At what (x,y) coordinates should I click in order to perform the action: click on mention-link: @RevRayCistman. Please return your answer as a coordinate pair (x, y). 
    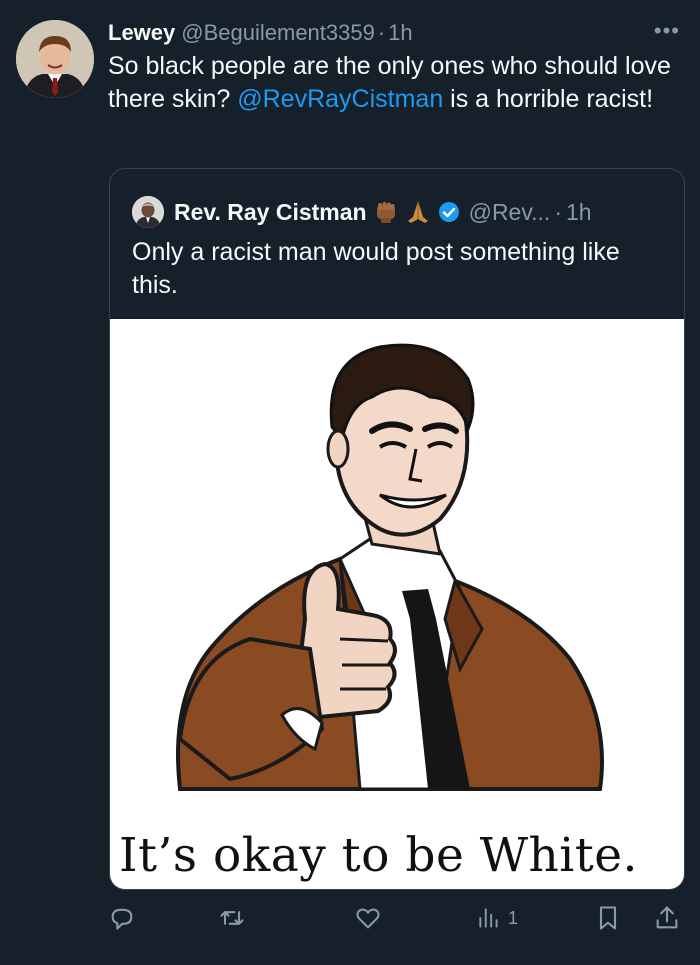
    Looking at the image, I should click on (340, 99).